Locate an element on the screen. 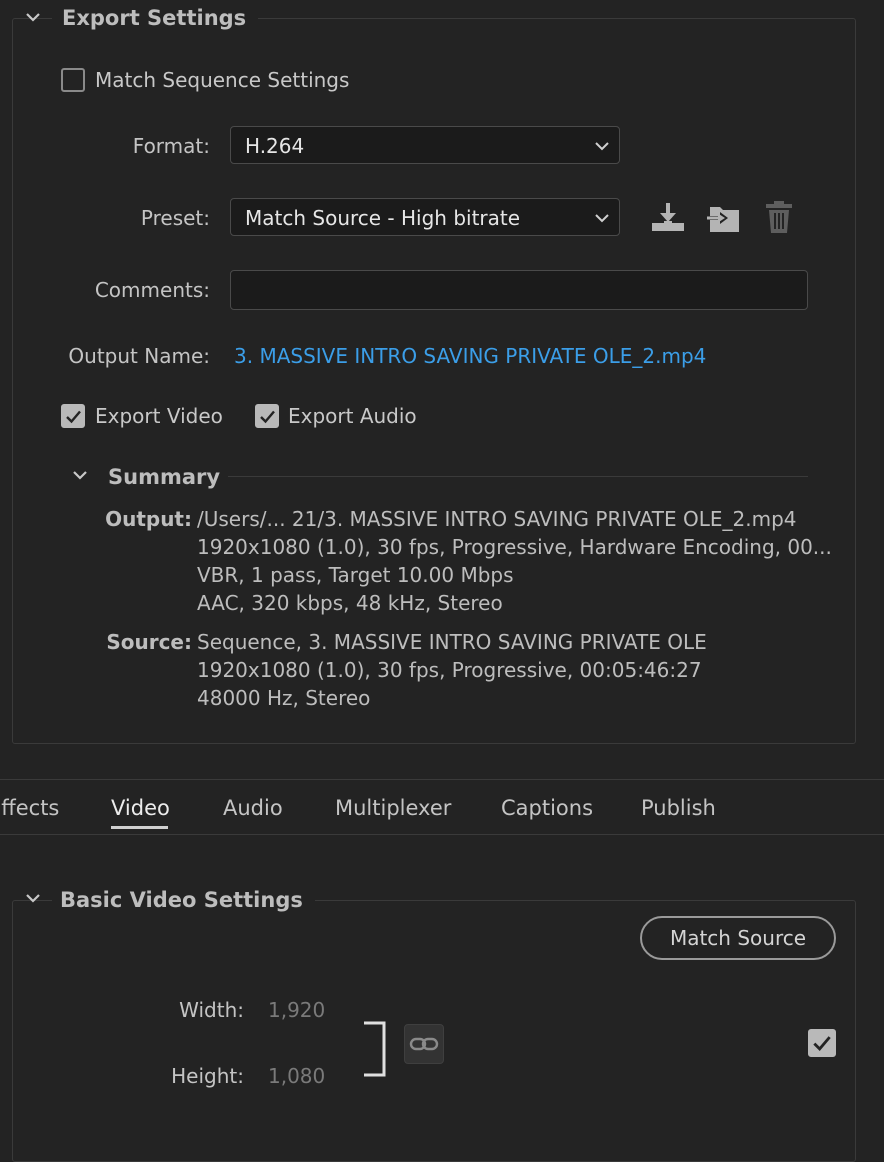 The image size is (884, 1162). preset-dropdown: Match Source - High bitrate is located at coordinates (425, 217).